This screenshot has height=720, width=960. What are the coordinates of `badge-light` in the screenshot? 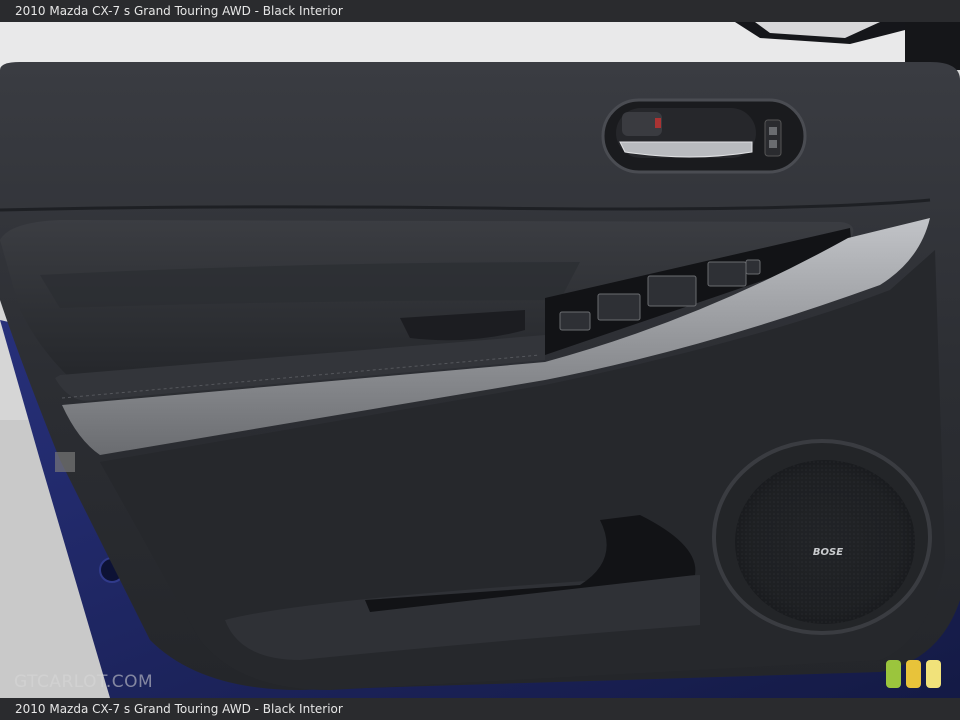 It's located at (933, 674).